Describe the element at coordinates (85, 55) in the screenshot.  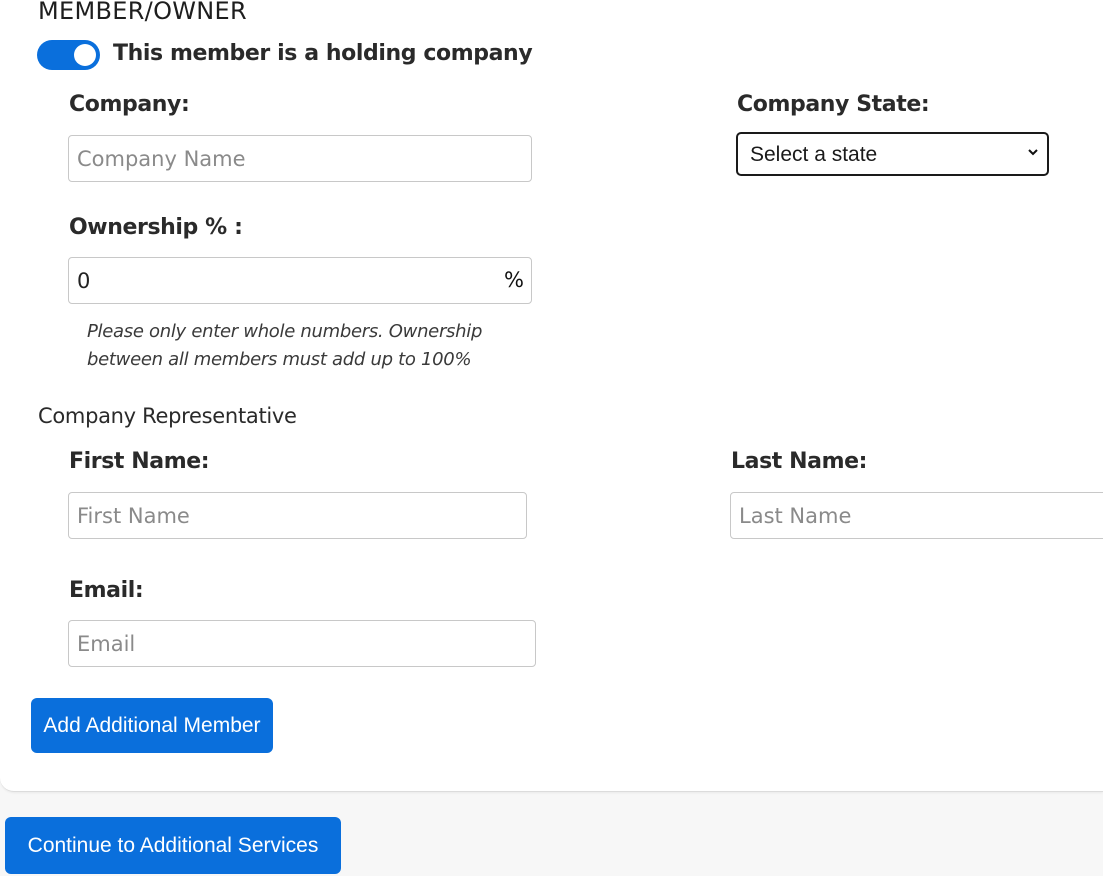
I see `toggle-knob` at that location.